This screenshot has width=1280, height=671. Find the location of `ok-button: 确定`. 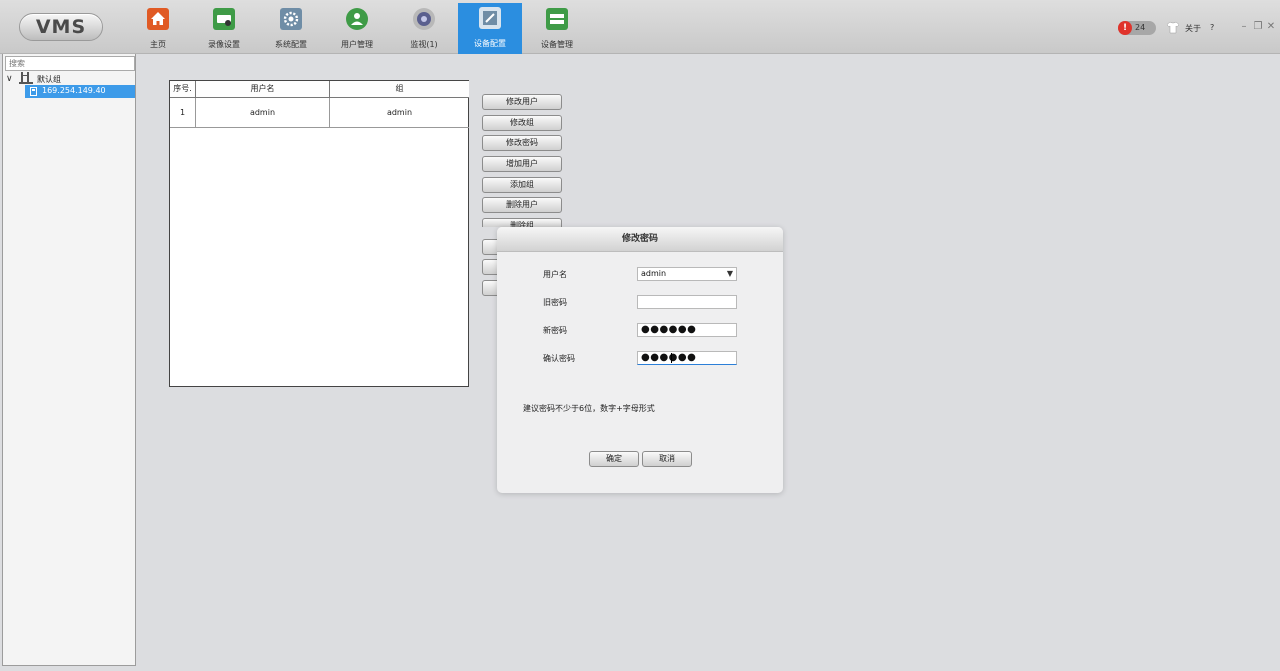

ok-button: 确定 is located at coordinates (614, 459).